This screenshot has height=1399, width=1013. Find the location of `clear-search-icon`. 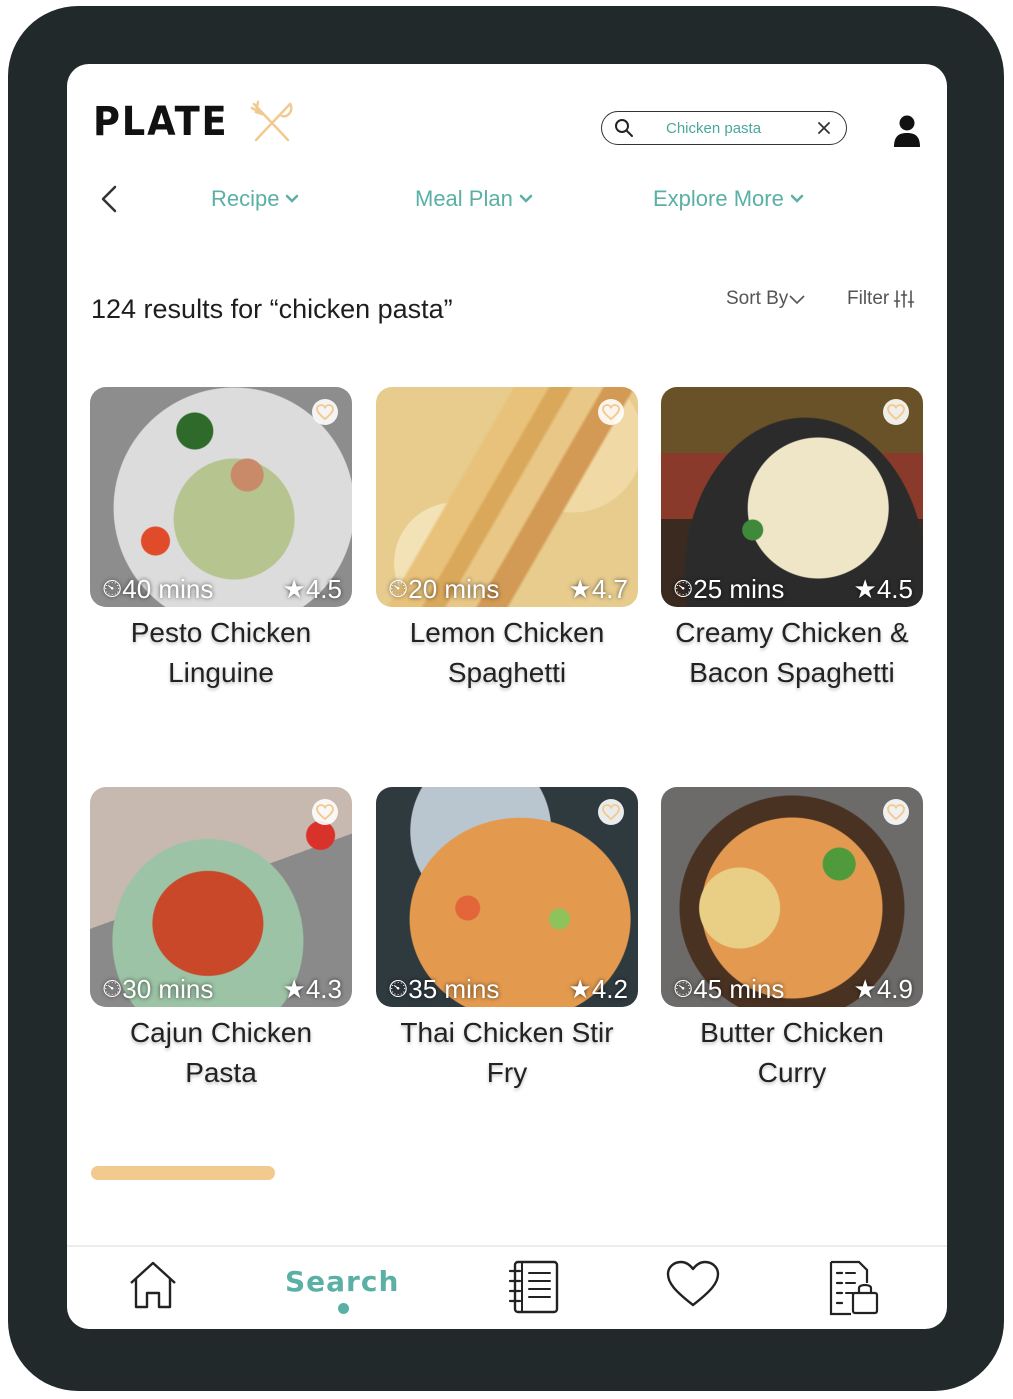

clear-search-icon is located at coordinates (824, 128).